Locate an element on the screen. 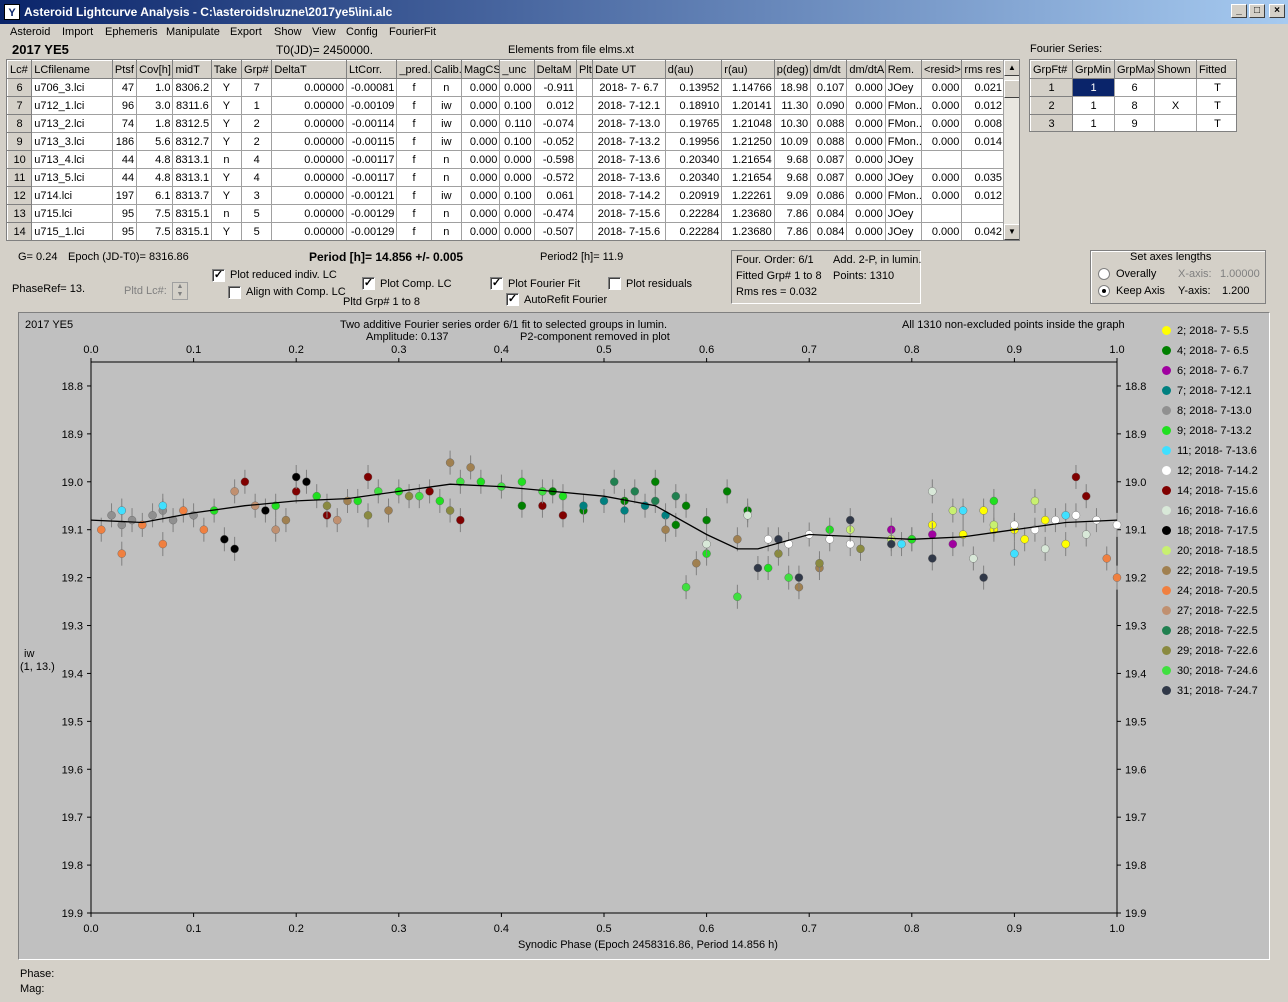 This screenshot has width=1288, height=1002. x-tick-label-top: 0.4 is located at coordinates (501, 350).